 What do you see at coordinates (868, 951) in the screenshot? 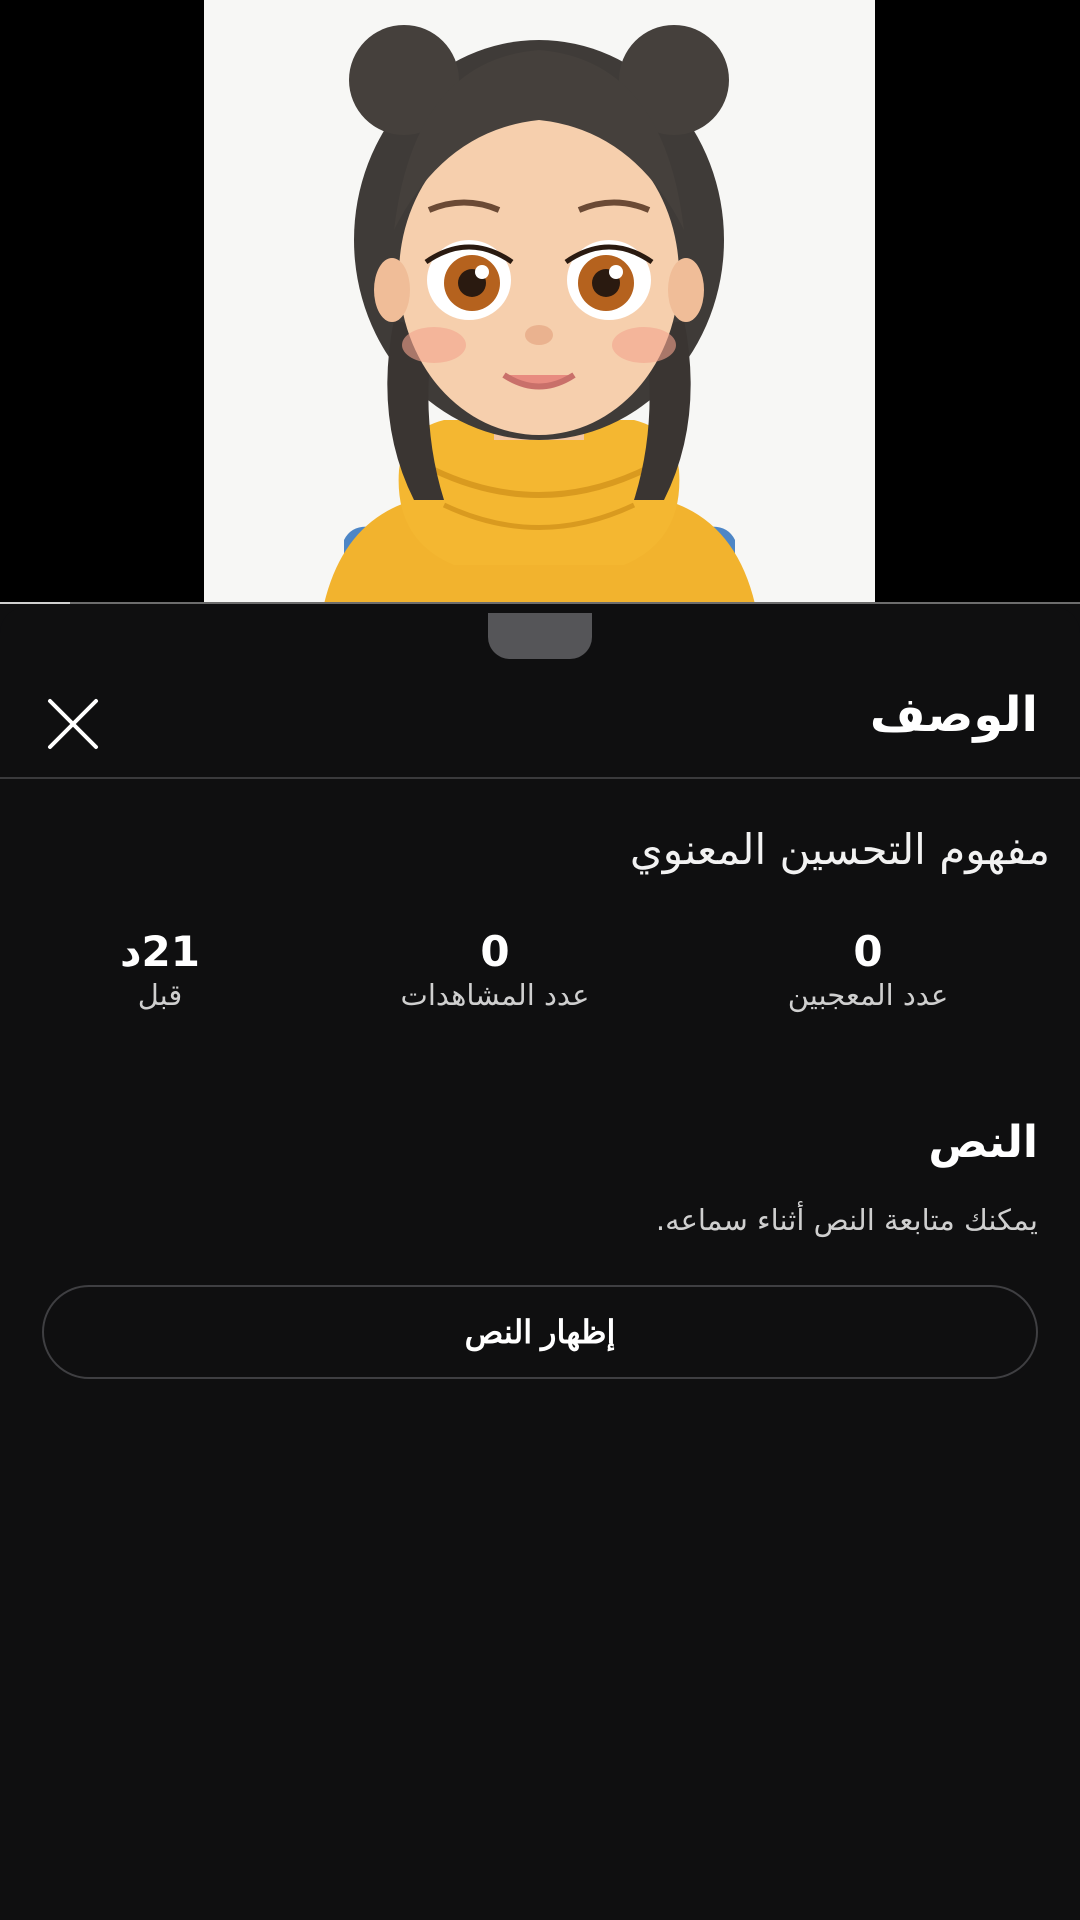
I see `likes-count: 0` at bounding box center [868, 951].